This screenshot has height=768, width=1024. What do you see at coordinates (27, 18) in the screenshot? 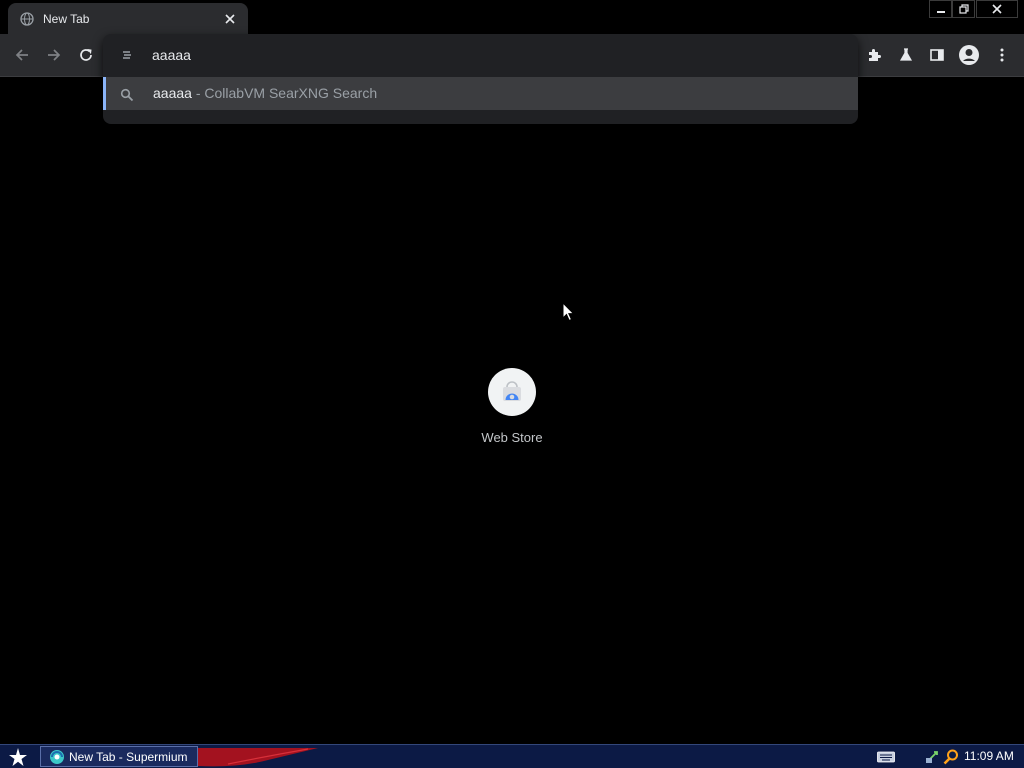
I see `globe-icon` at bounding box center [27, 18].